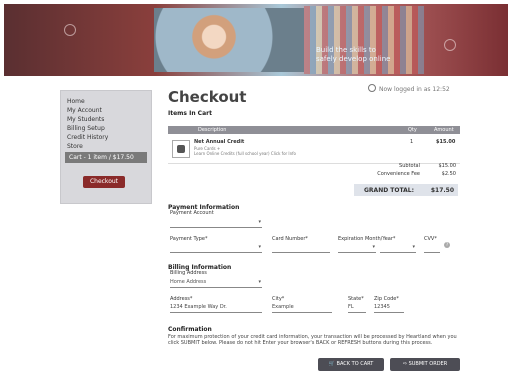 The width and height of the screenshot is (512, 373). Describe the element at coordinates (229, 40) in the screenshot. I see `banner-photo` at that location.